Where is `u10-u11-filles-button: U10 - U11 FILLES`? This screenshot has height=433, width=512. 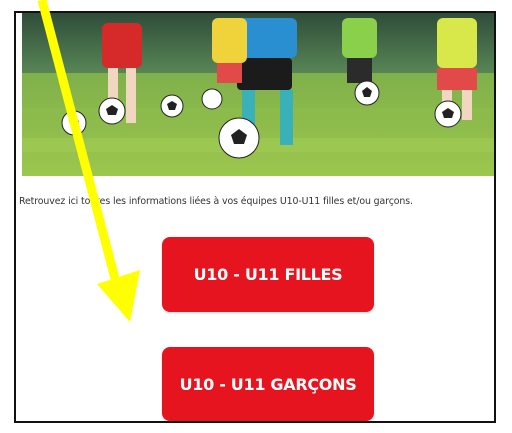
u10-u11-filles-button: U10 - U11 FILLES is located at coordinates (268, 274).